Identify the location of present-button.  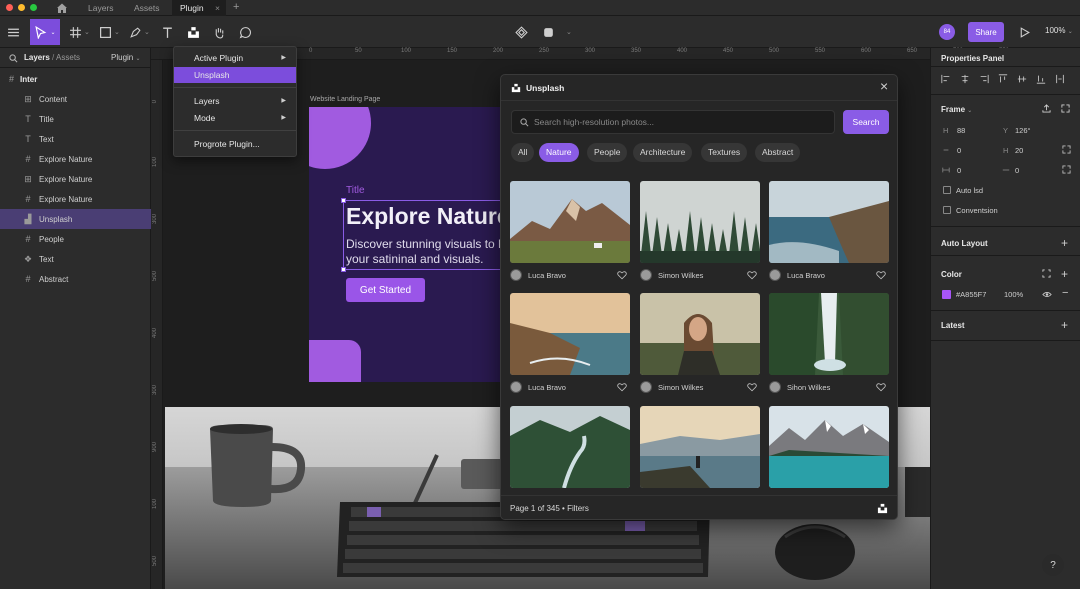
(1024, 32).